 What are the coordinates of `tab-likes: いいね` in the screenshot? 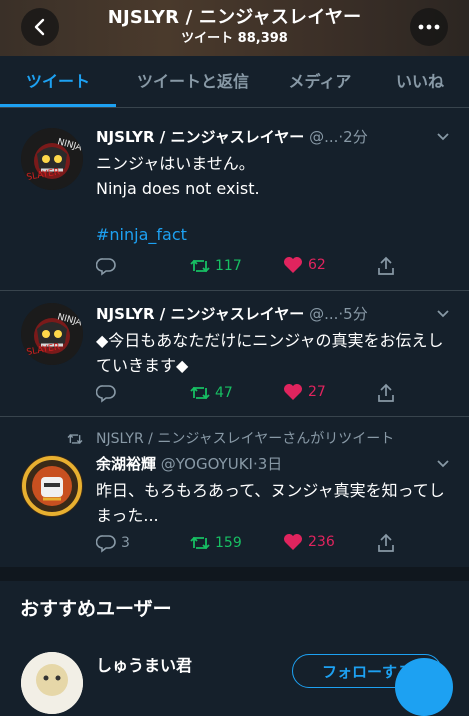 It's located at (420, 81).